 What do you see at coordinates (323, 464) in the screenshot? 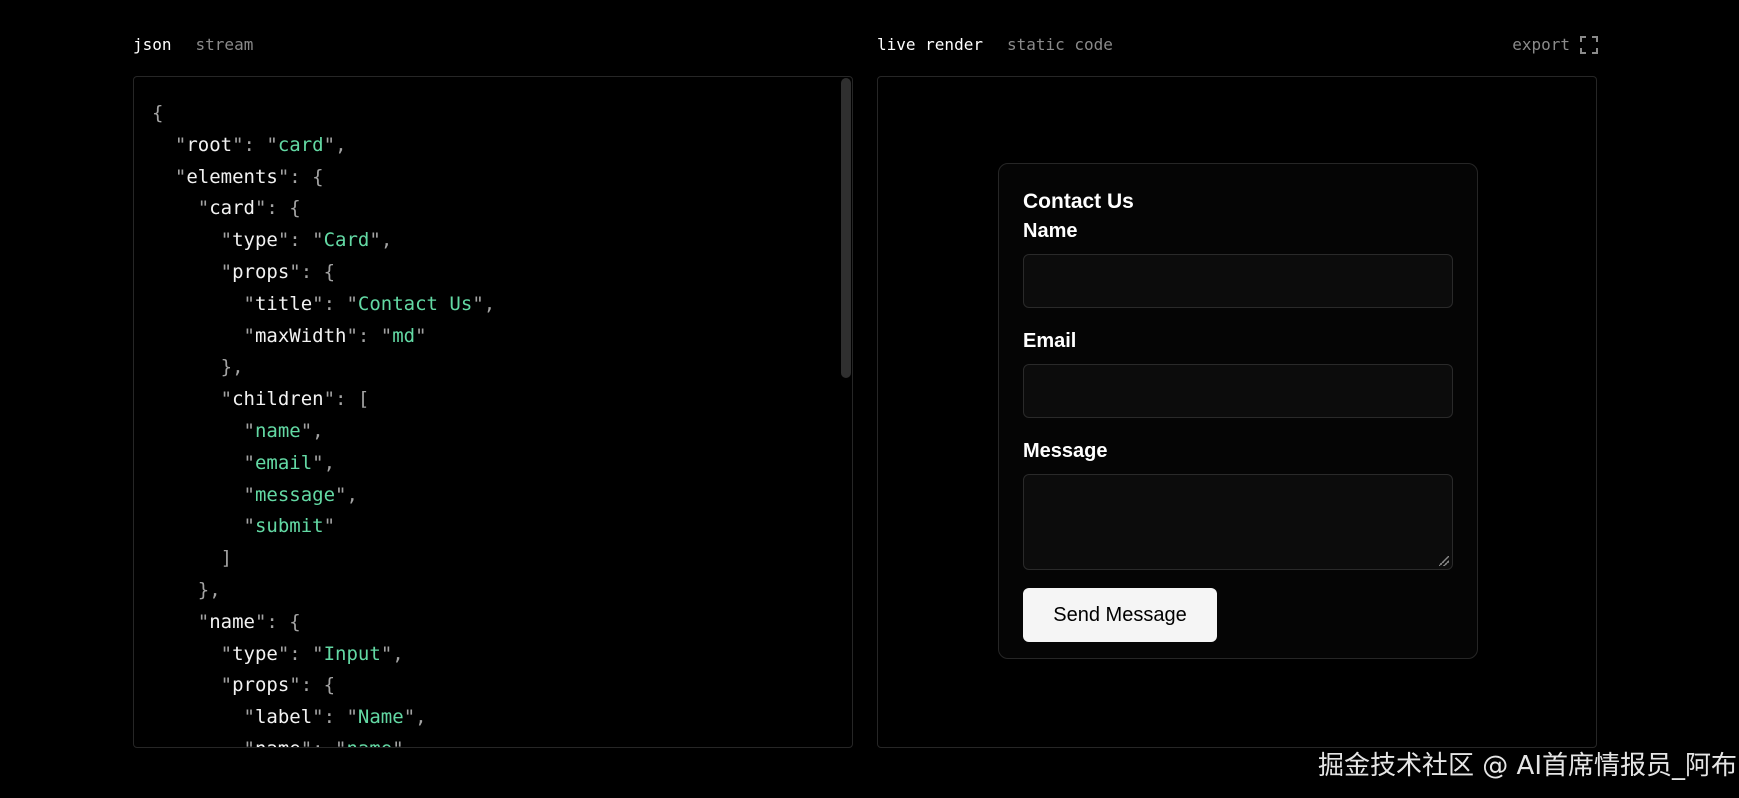
I see `code-line: "email",` at bounding box center [323, 464].